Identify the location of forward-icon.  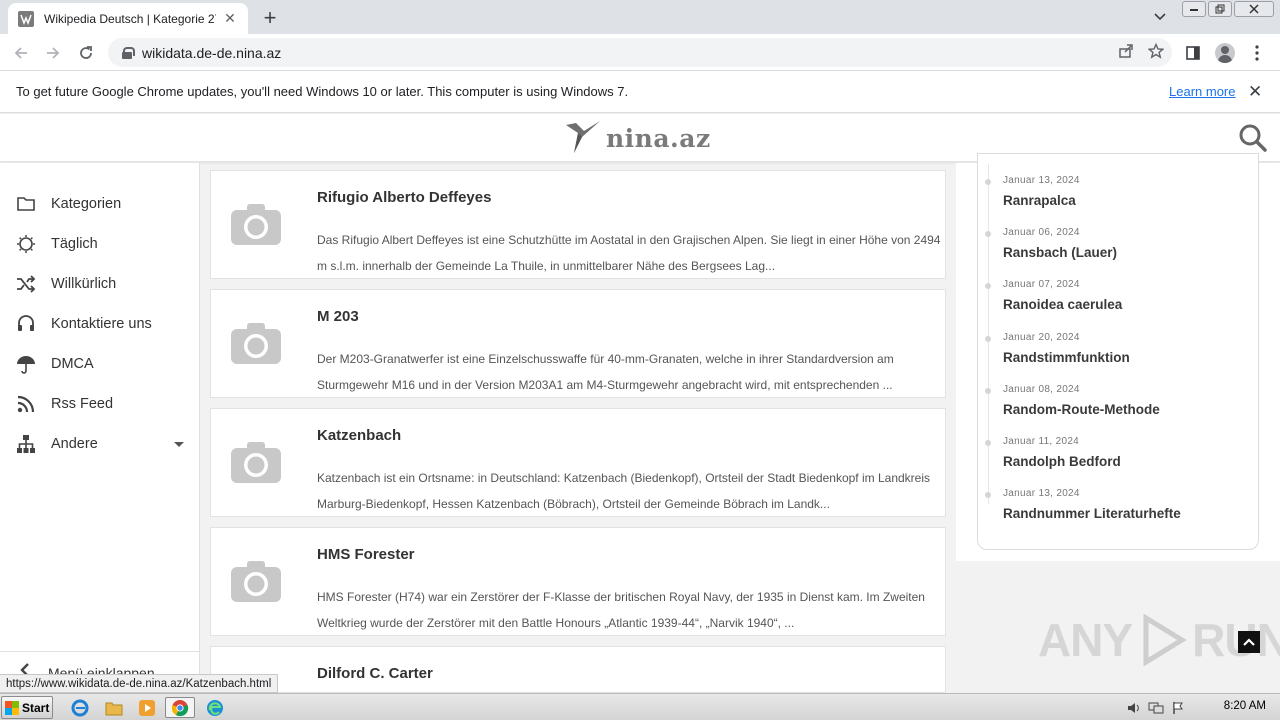
(53, 53).